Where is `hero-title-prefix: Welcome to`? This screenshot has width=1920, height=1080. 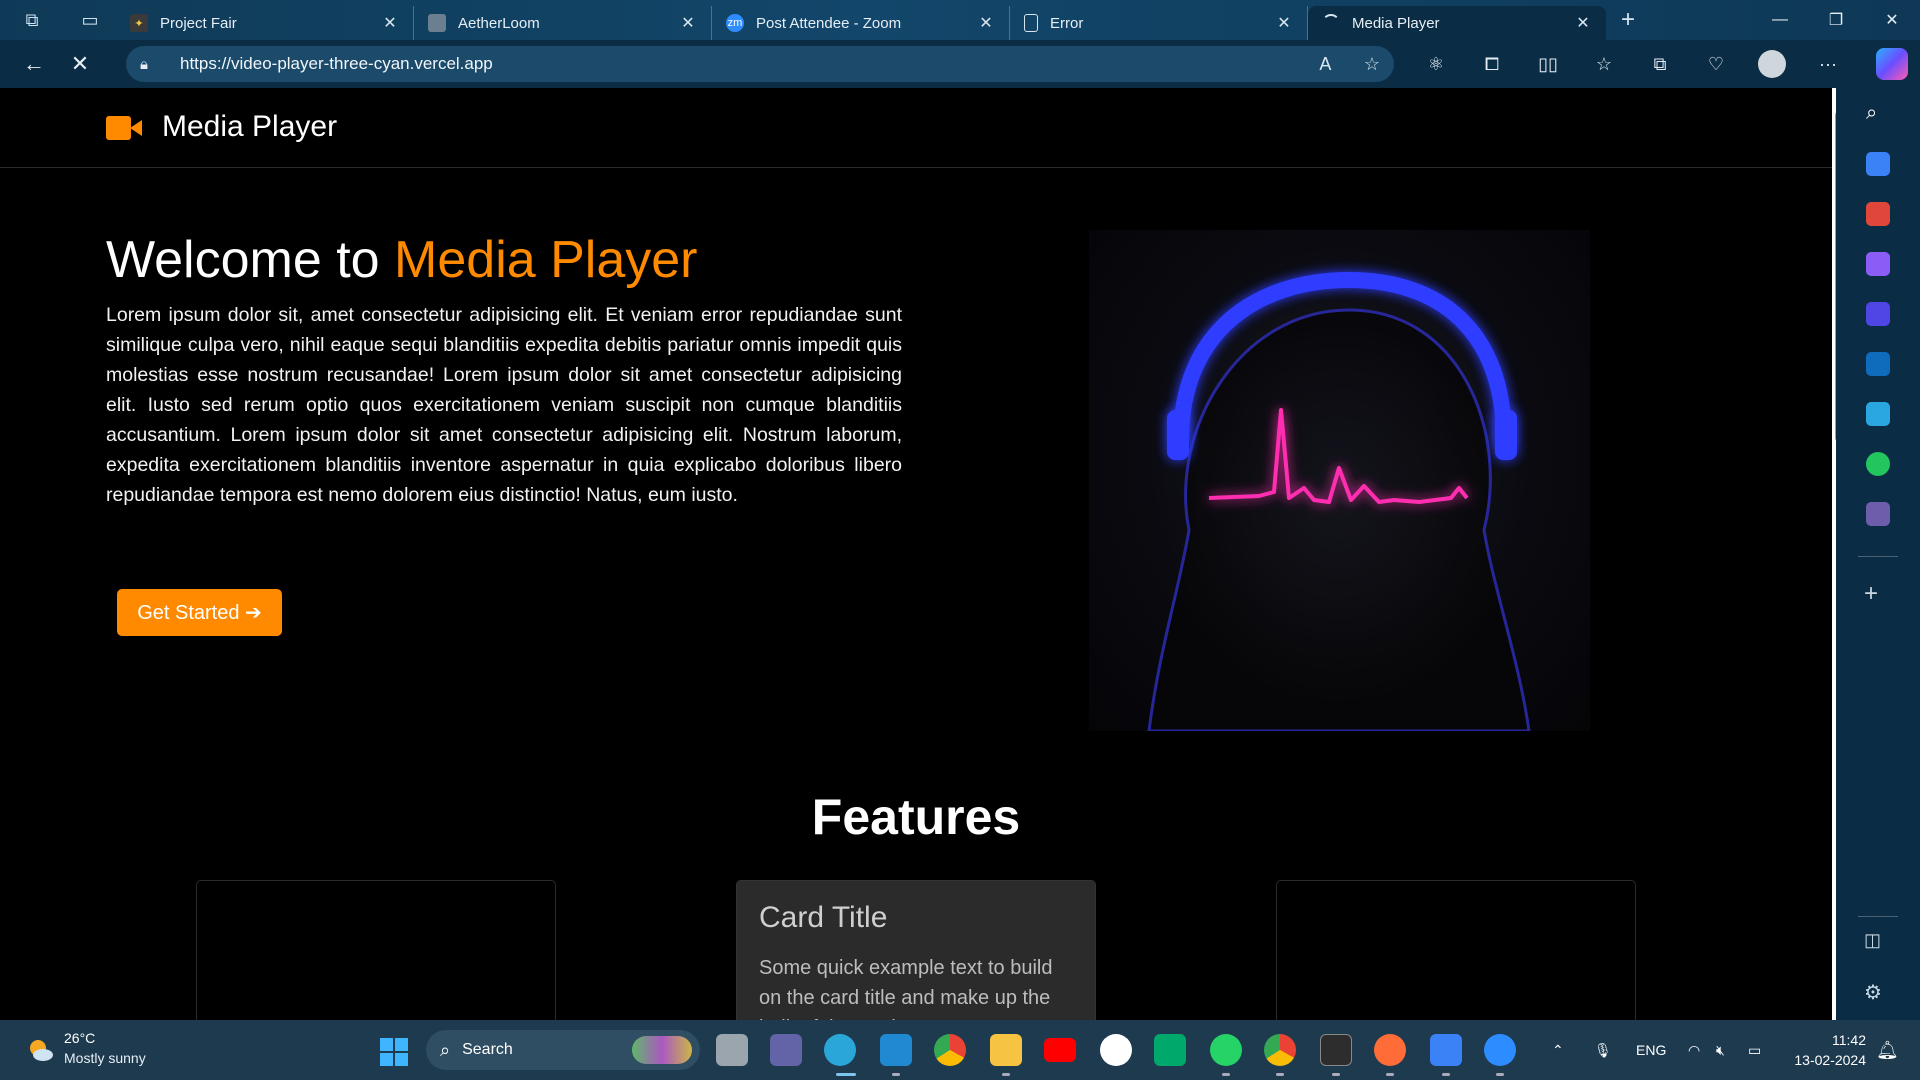
hero-title-prefix: Welcome to is located at coordinates (250, 260).